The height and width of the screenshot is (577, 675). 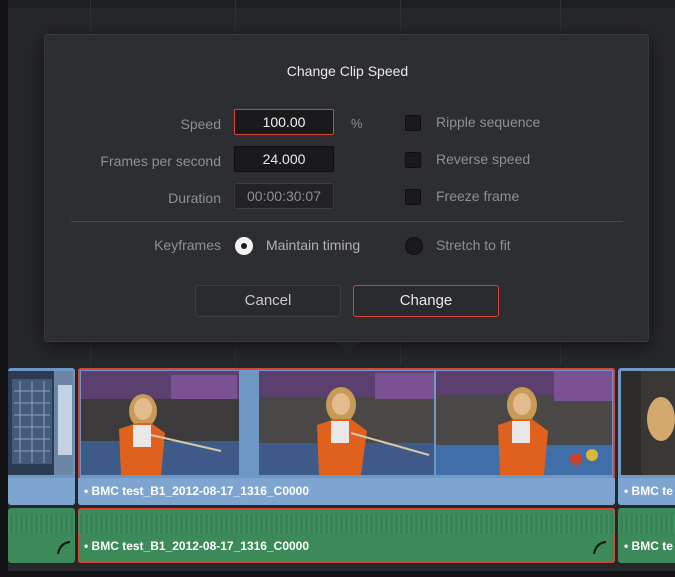 What do you see at coordinates (268, 301) in the screenshot?
I see `cancel-button: Cancel` at bounding box center [268, 301].